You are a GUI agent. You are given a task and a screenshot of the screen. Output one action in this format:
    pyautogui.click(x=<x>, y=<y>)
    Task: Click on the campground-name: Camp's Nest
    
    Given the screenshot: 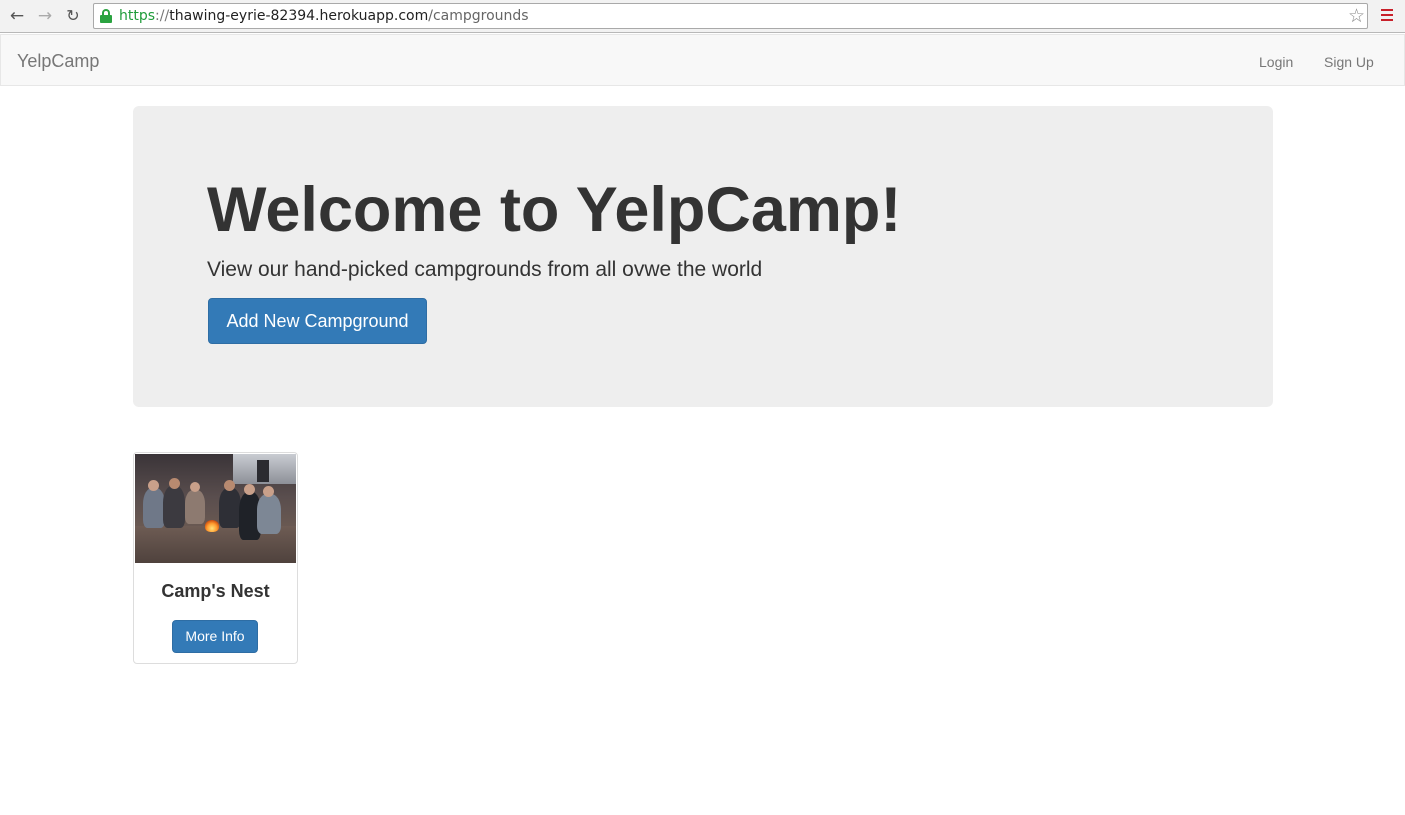 What is the action you would take?
    pyautogui.click(x=215, y=591)
    